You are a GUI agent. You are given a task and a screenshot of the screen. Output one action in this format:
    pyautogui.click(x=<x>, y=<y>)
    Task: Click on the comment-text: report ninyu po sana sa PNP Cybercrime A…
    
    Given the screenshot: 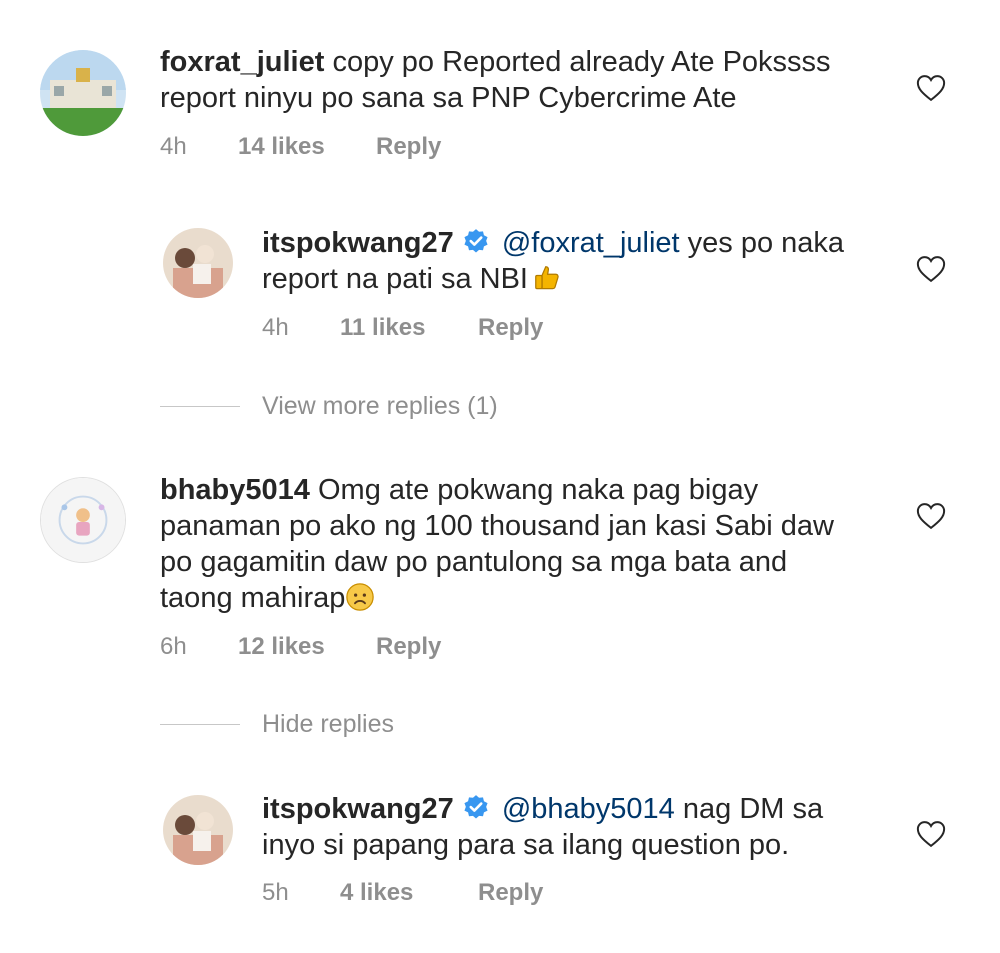 What is the action you would take?
    pyautogui.click(x=448, y=98)
    